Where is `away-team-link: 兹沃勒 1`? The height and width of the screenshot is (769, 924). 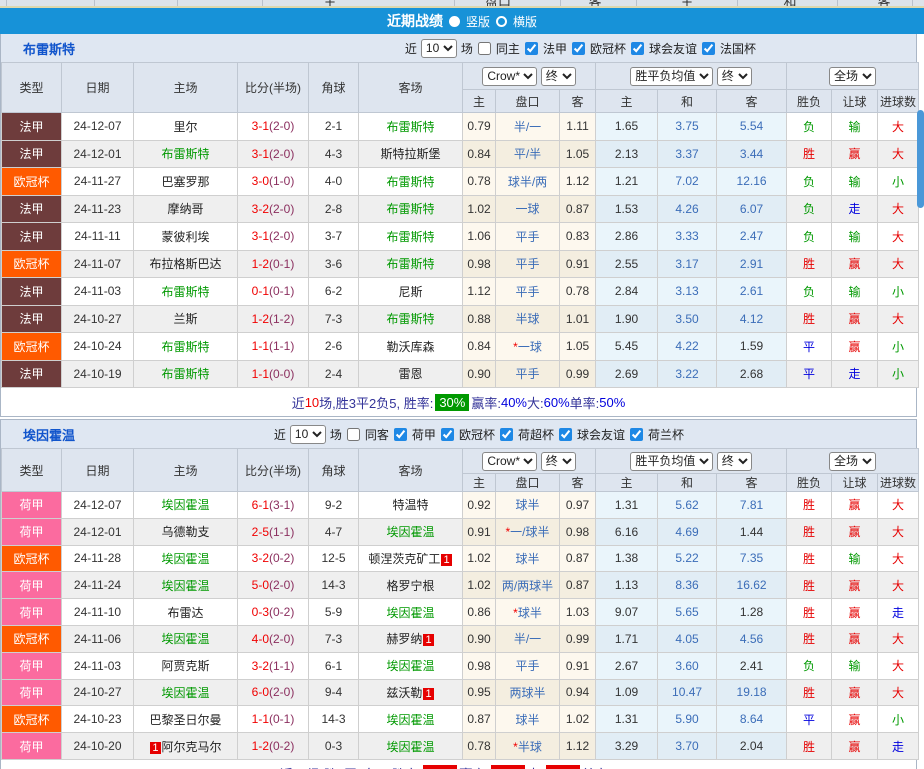
away-team-link: 兹沃勒 1 is located at coordinates (410, 693).